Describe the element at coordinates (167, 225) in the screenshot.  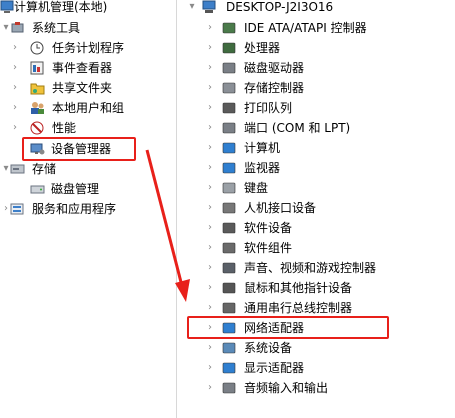
I see `red-arrow-annotation` at that location.